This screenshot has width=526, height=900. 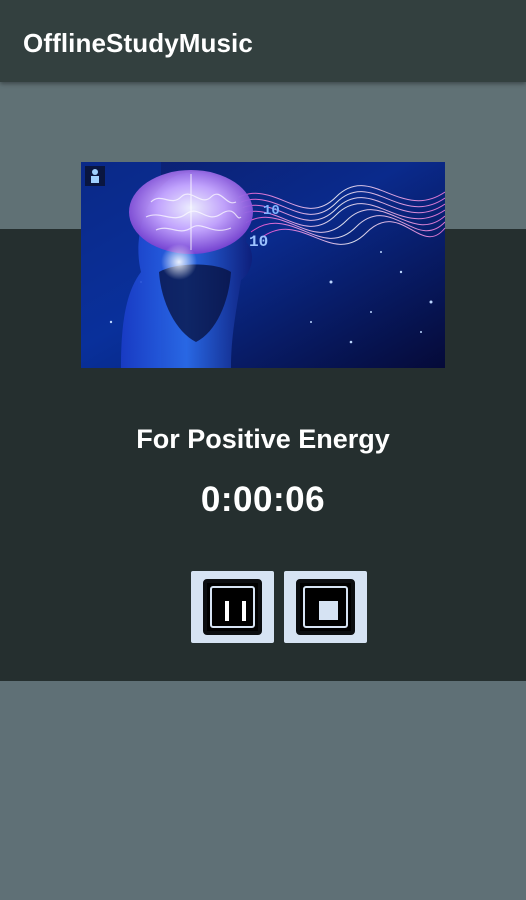 What do you see at coordinates (263, 41) in the screenshot?
I see `app-bar: OfflineStudyMusic` at bounding box center [263, 41].